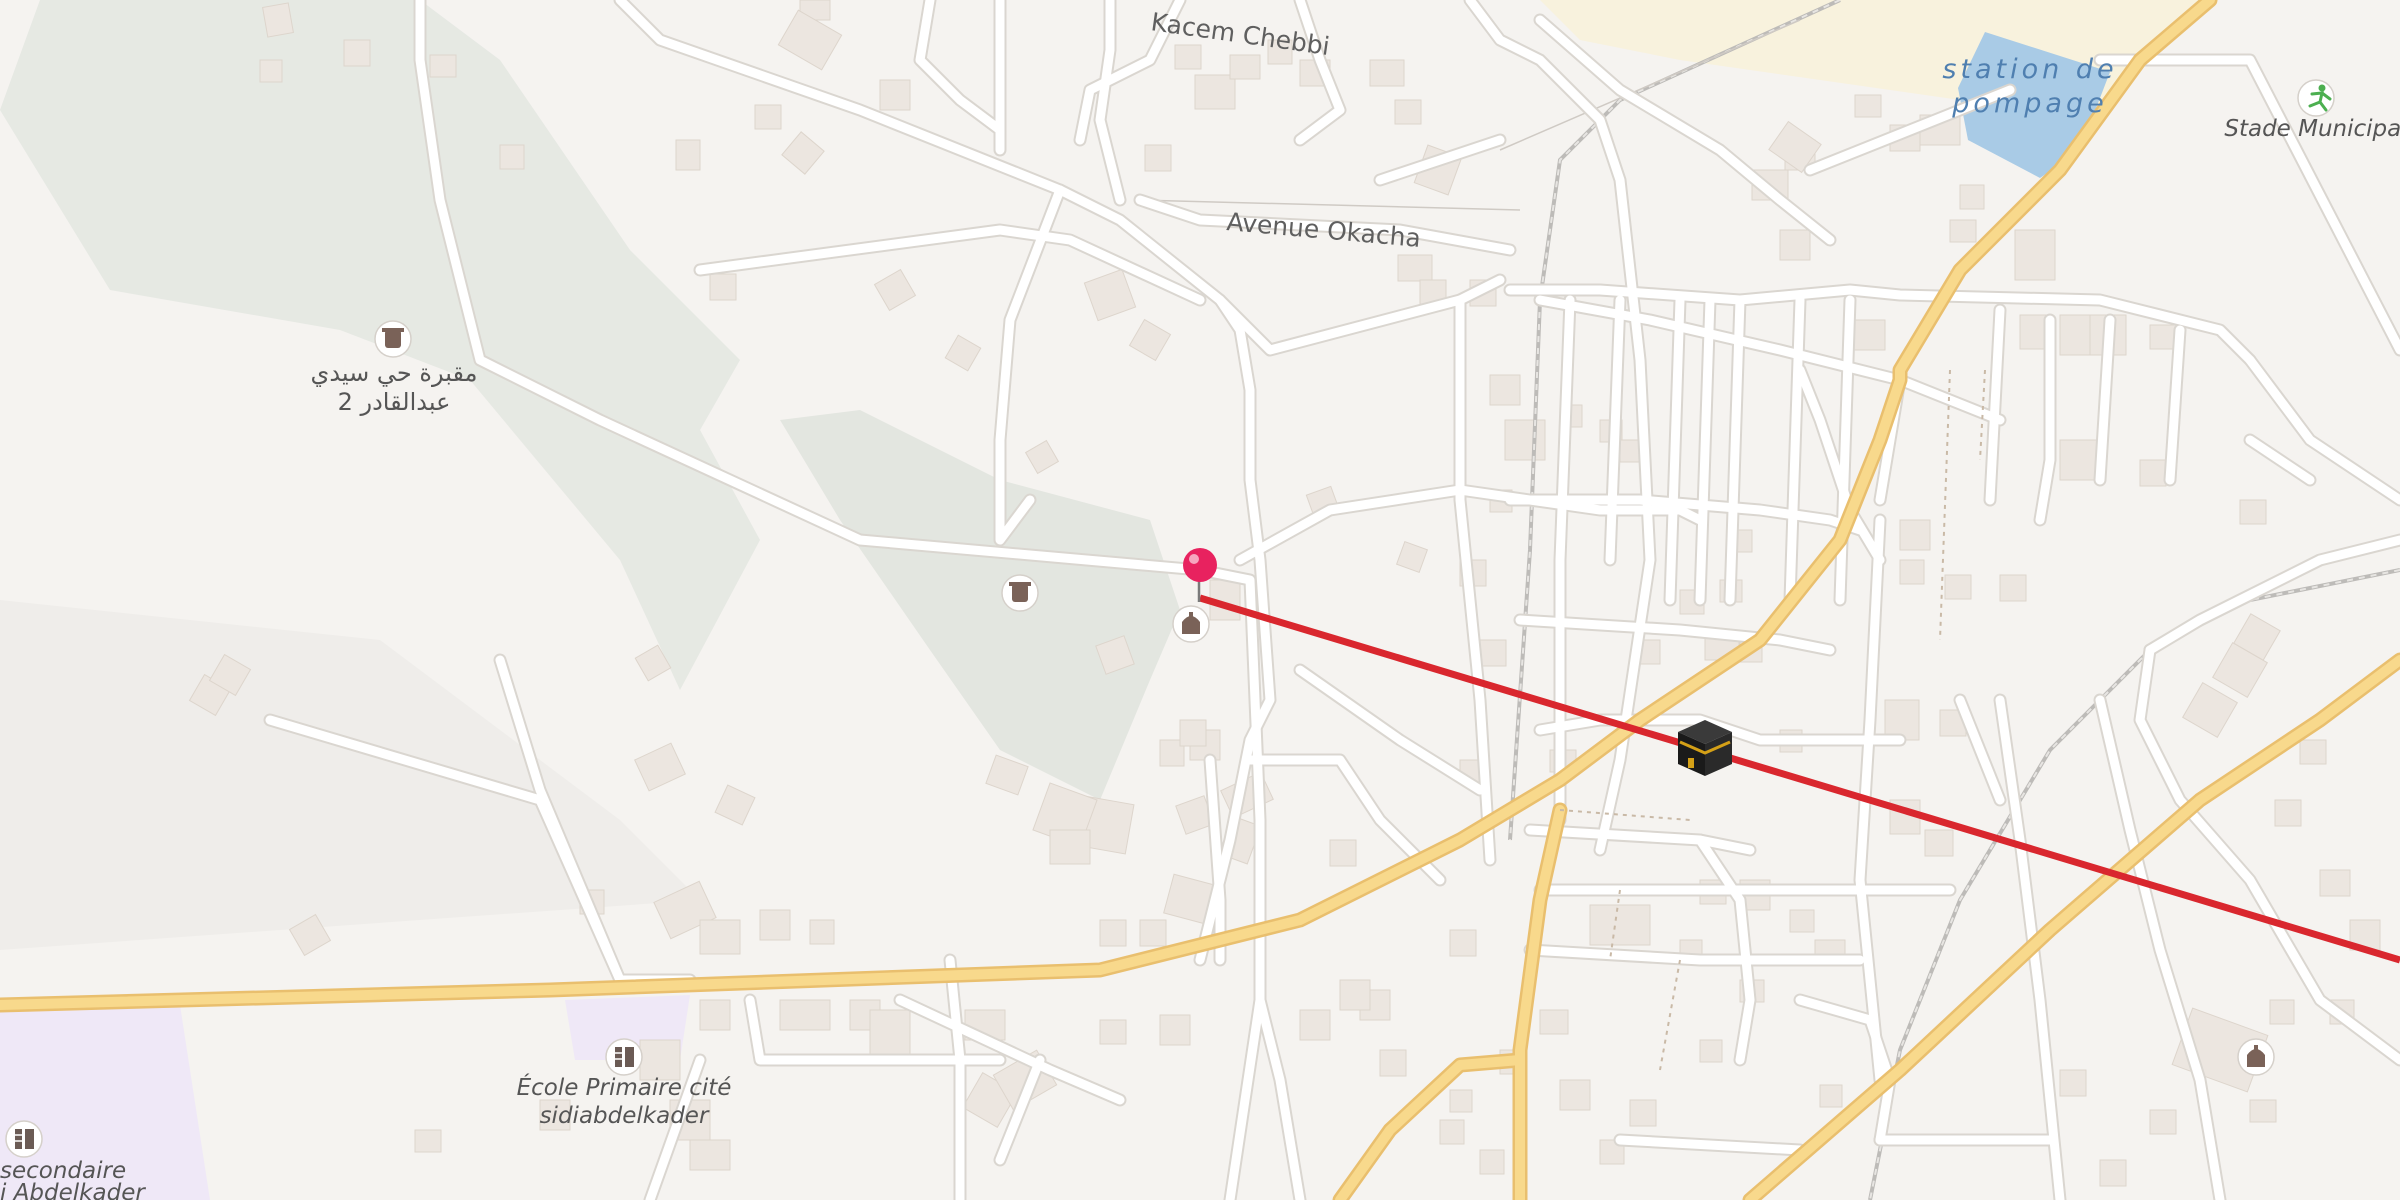 This screenshot has width=2400, height=1200. What do you see at coordinates (1705, 748) in the screenshot?
I see `kaaba-icon` at bounding box center [1705, 748].